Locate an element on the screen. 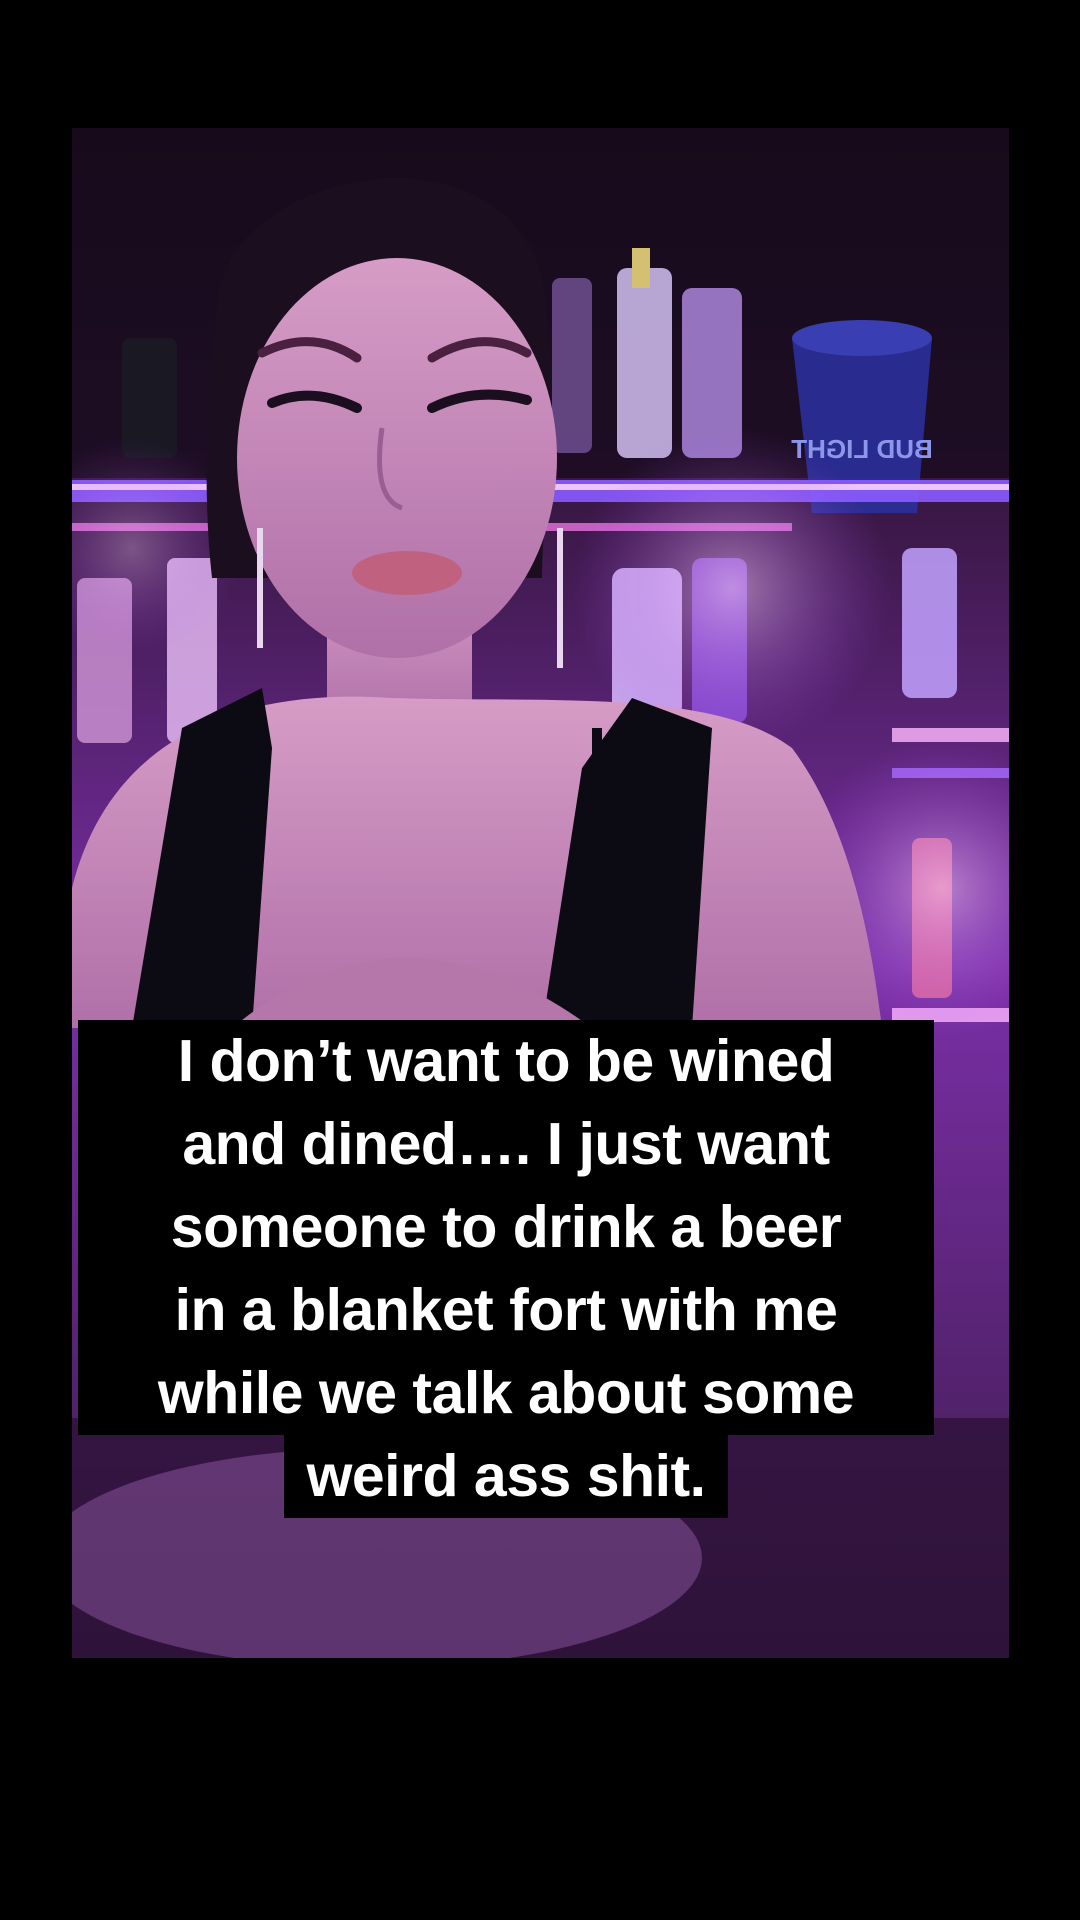 The width and height of the screenshot is (1080, 1920). caption-line-row: I don’t want to be wined is located at coordinates (506, 1061).